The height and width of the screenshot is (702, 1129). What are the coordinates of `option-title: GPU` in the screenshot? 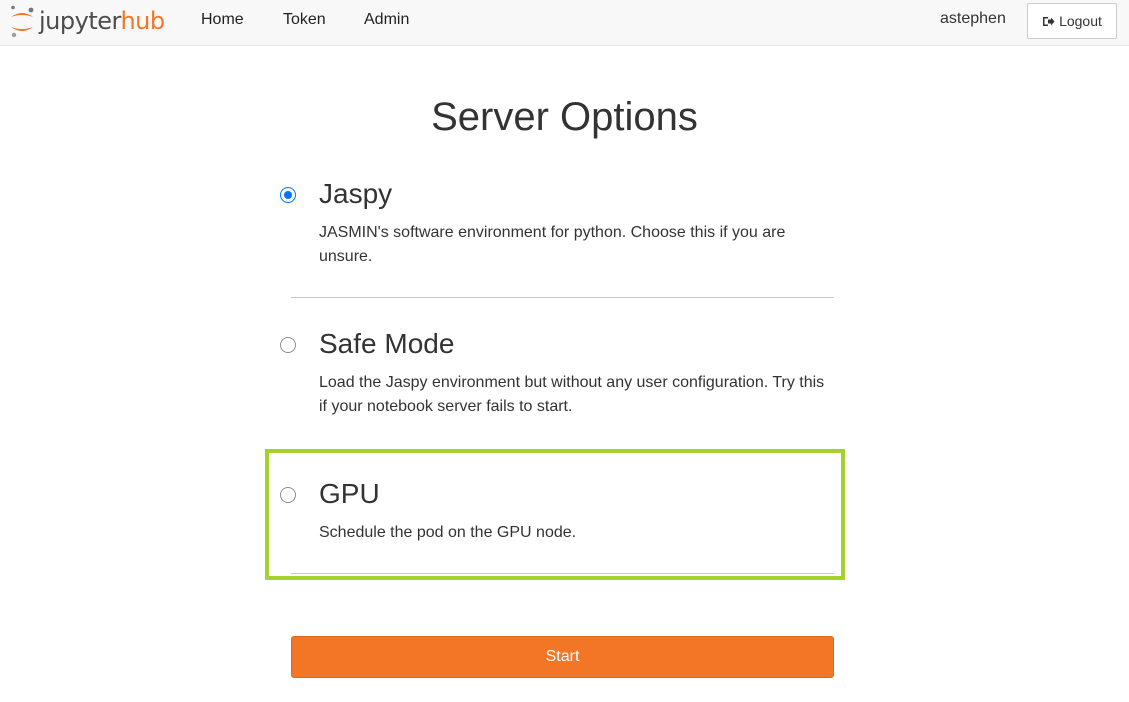 It's located at (349, 493).